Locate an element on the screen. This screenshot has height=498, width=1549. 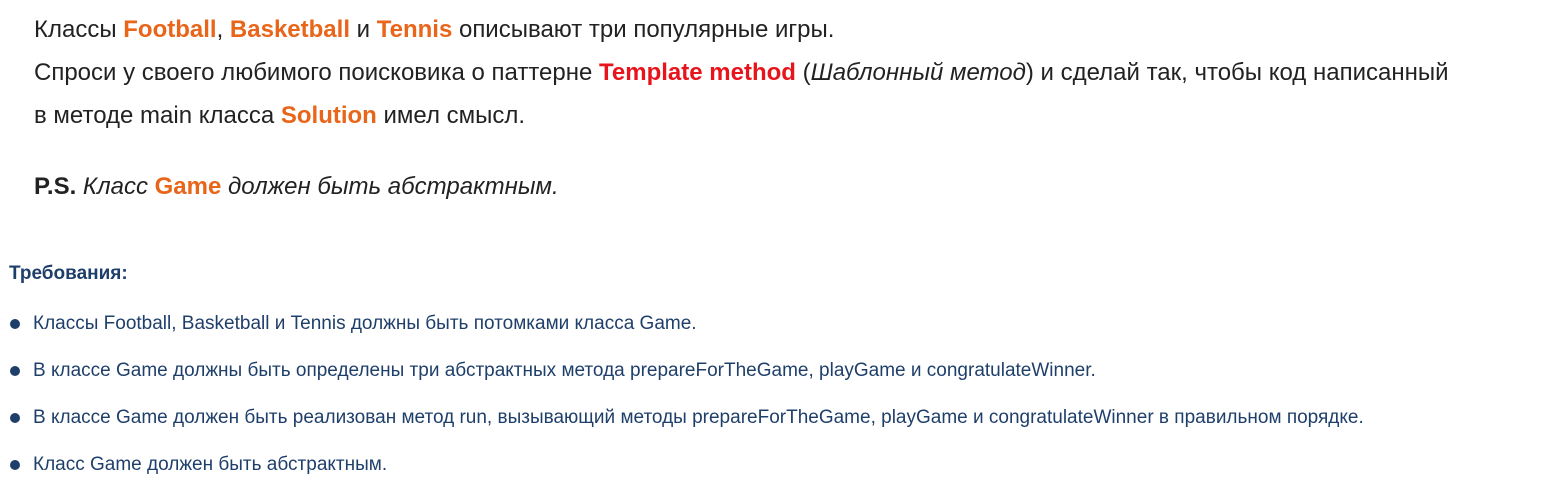
ps-label: P.S. is located at coordinates (55, 186).